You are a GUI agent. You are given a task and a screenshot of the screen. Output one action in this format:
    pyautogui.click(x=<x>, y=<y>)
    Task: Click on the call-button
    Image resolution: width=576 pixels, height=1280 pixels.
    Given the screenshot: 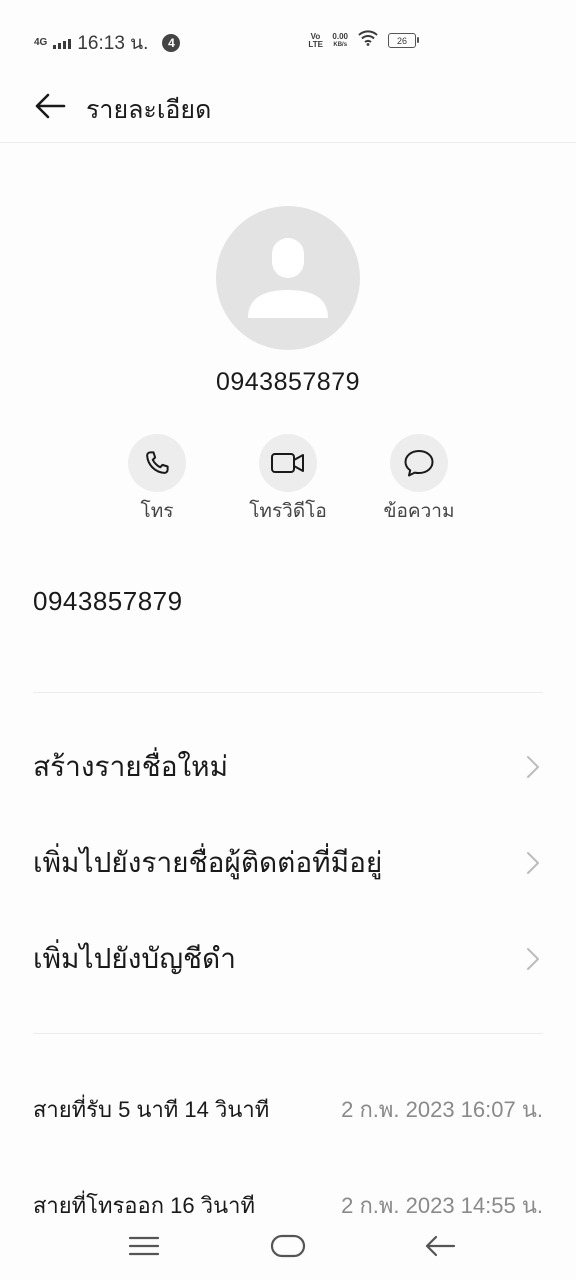 What is the action you would take?
    pyautogui.click(x=157, y=463)
    